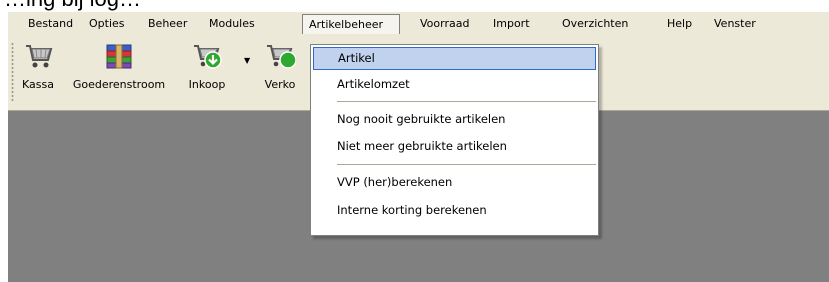 The image size is (829, 282). What do you see at coordinates (454, 210) in the screenshot?
I see `menu-item-interne-korting: Interne korting berekenen` at bounding box center [454, 210].